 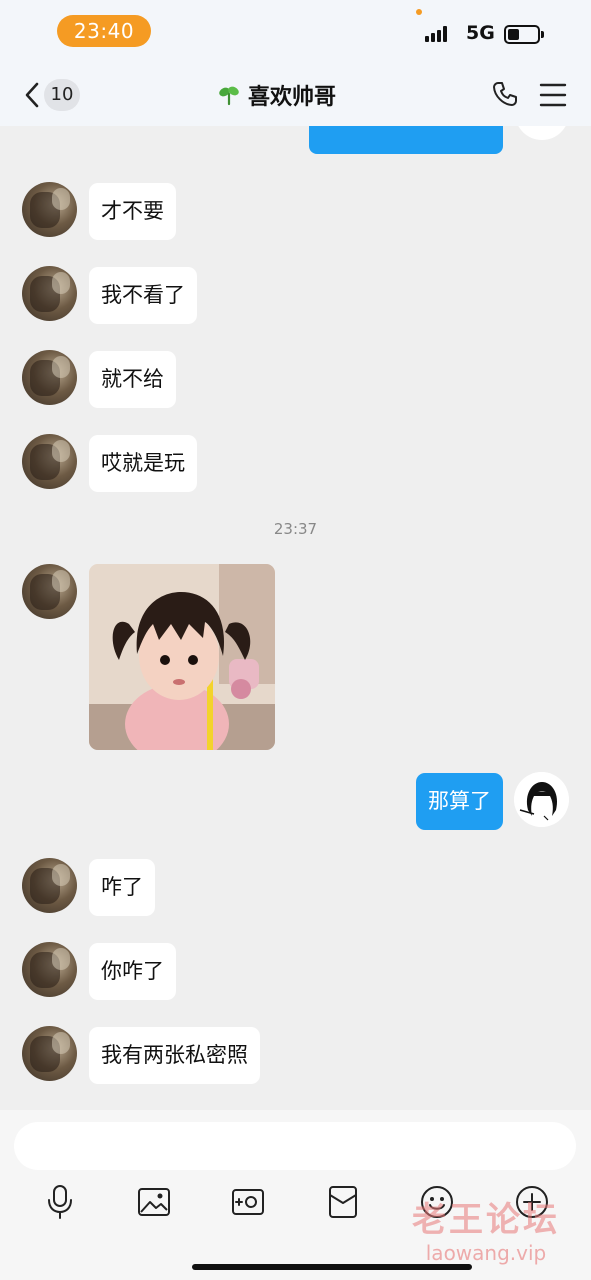 What do you see at coordinates (122, 887) in the screenshot?
I see `message-bubble: 咋了` at bounding box center [122, 887].